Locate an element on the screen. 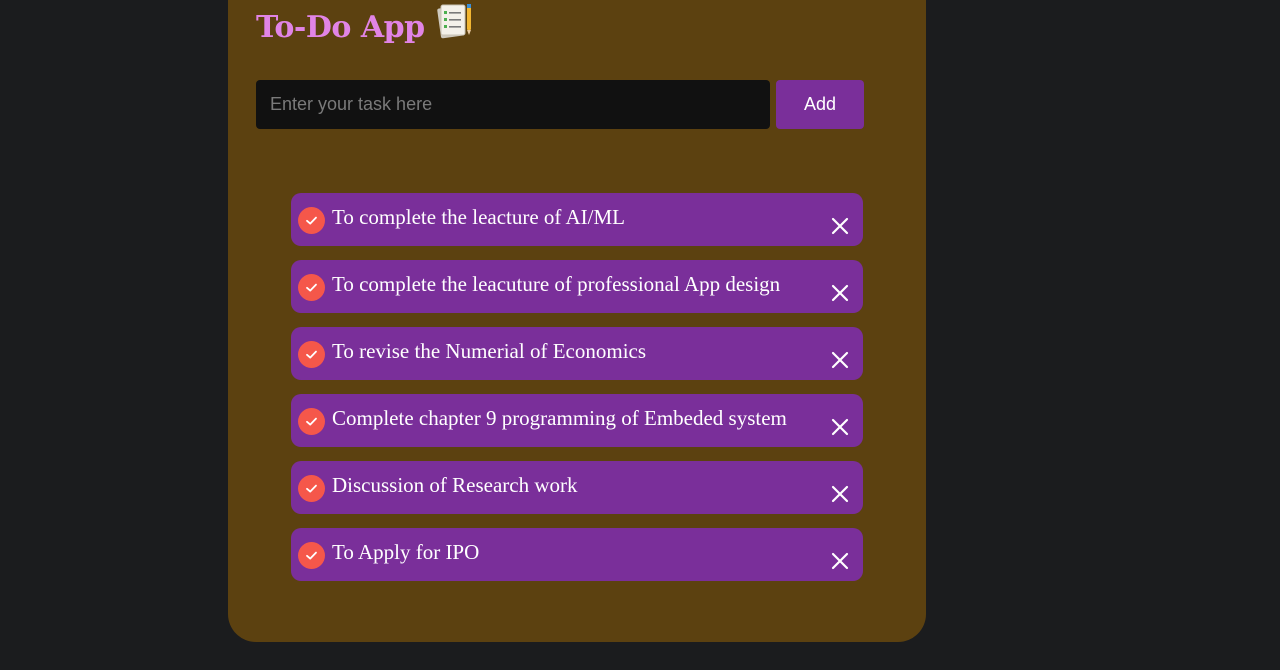 The width and height of the screenshot is (1280, 670). task-item: To revise the Numerial of Economics is located at coordinates (577, 353).